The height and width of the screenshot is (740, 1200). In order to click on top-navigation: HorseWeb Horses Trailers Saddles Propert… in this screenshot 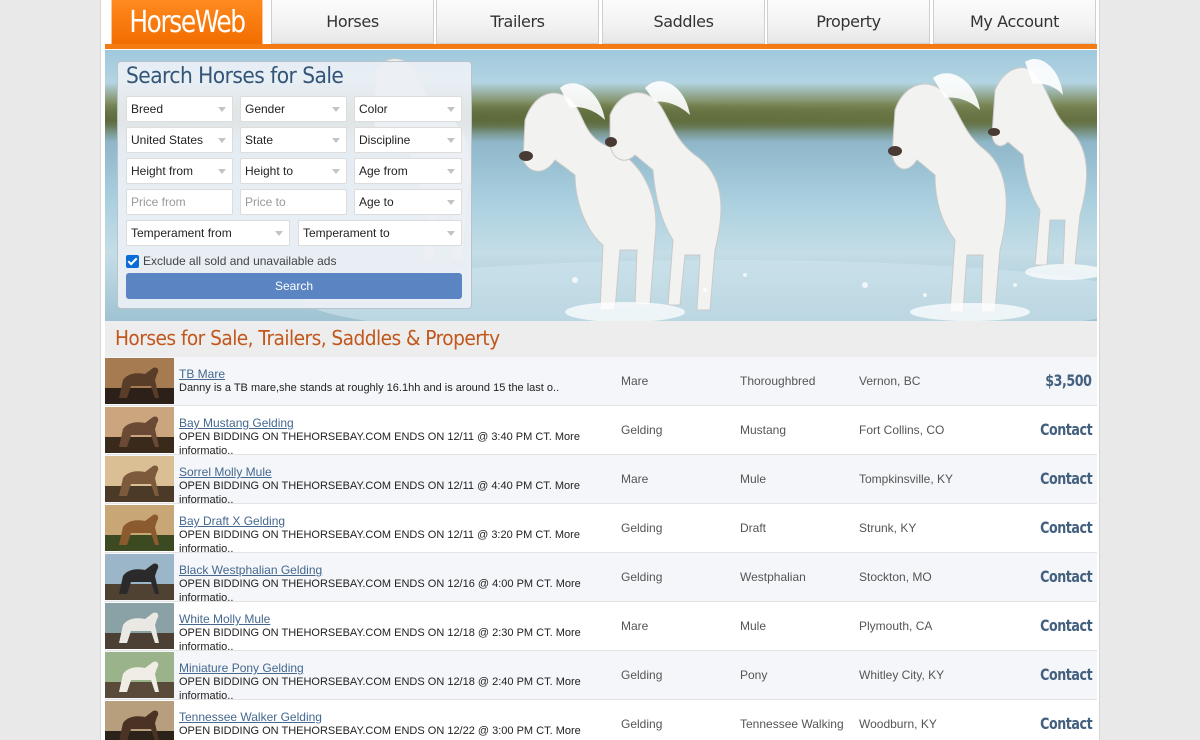, I will do `click(601, 22)`.